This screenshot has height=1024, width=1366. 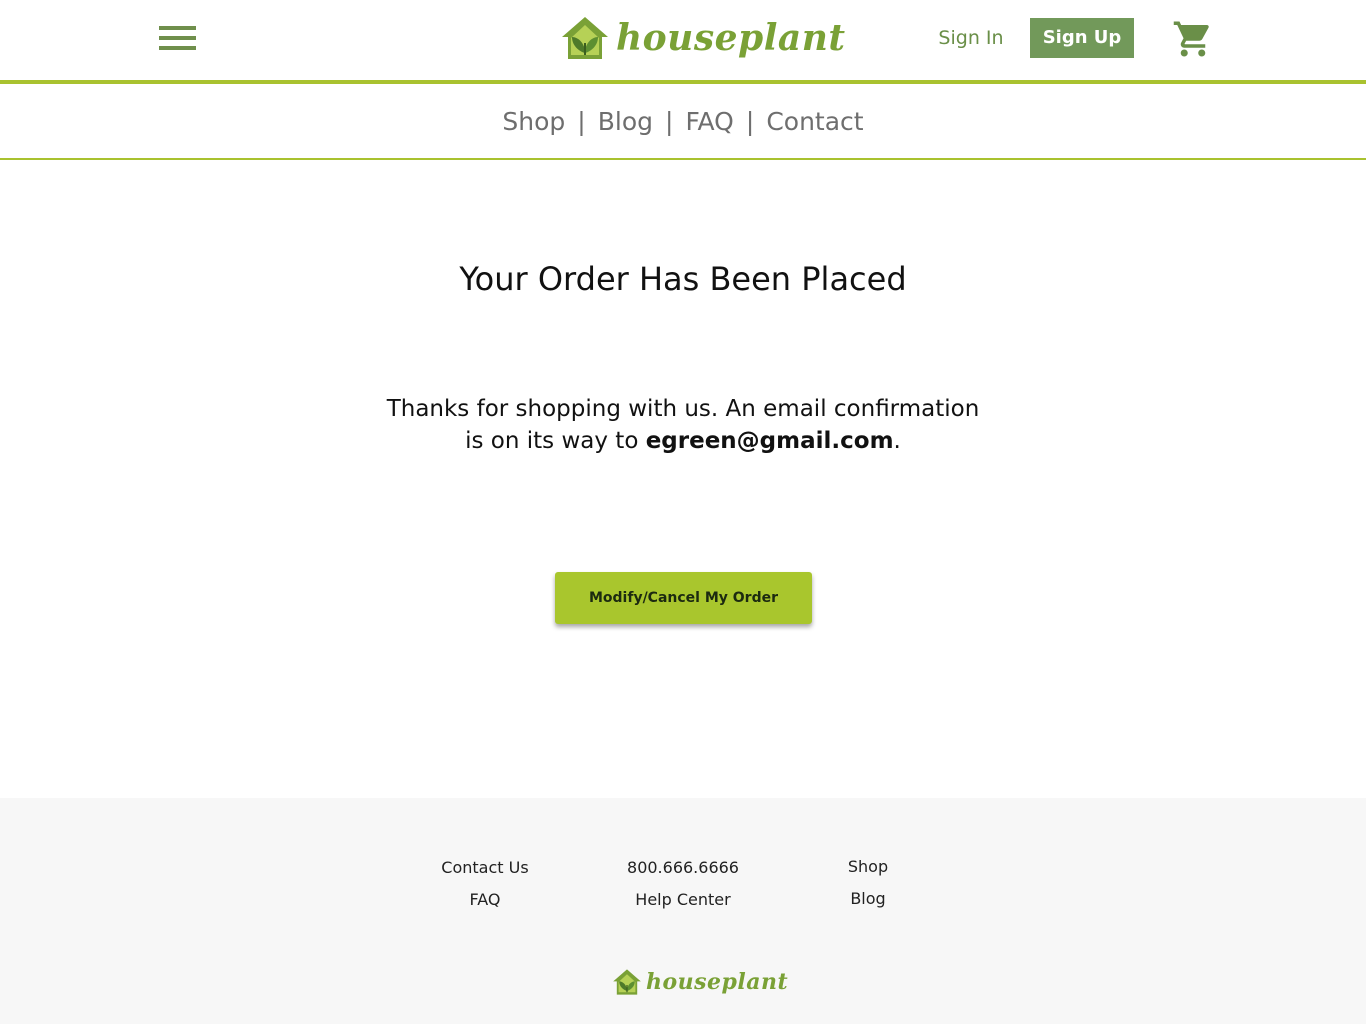 What do you see at coordinates (769, 441) in the screenshot?
I see `confirmation-email: egreen@gmail.com` at bounding box center [769, 441].